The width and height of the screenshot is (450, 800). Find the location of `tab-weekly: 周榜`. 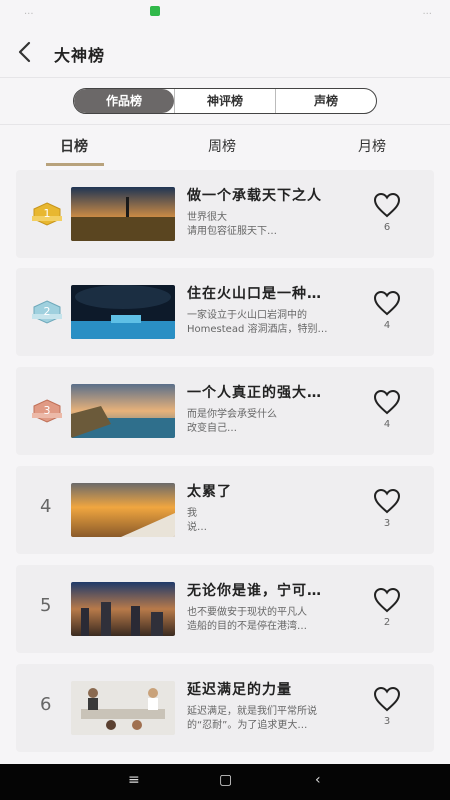

tab-weekly: 周榜 is located at coordinates (222, 146).